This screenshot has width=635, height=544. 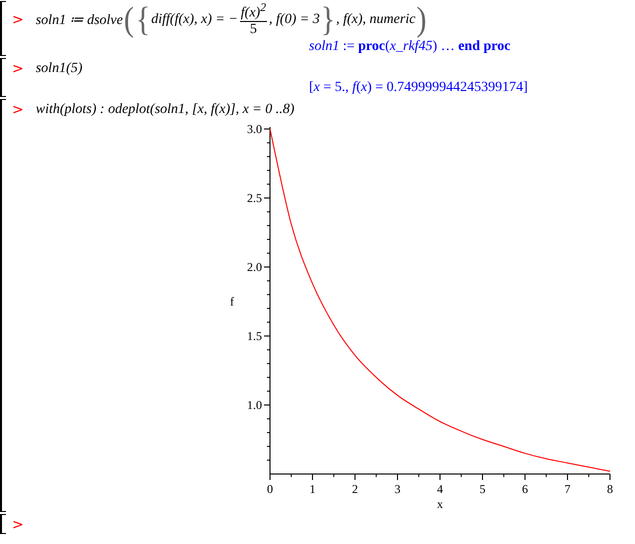 What do you see at coordinates (254, 12) in the screenshot?
I see `fraction-numerator: f(x)$^{2}$` at bounding box center [254, 12].